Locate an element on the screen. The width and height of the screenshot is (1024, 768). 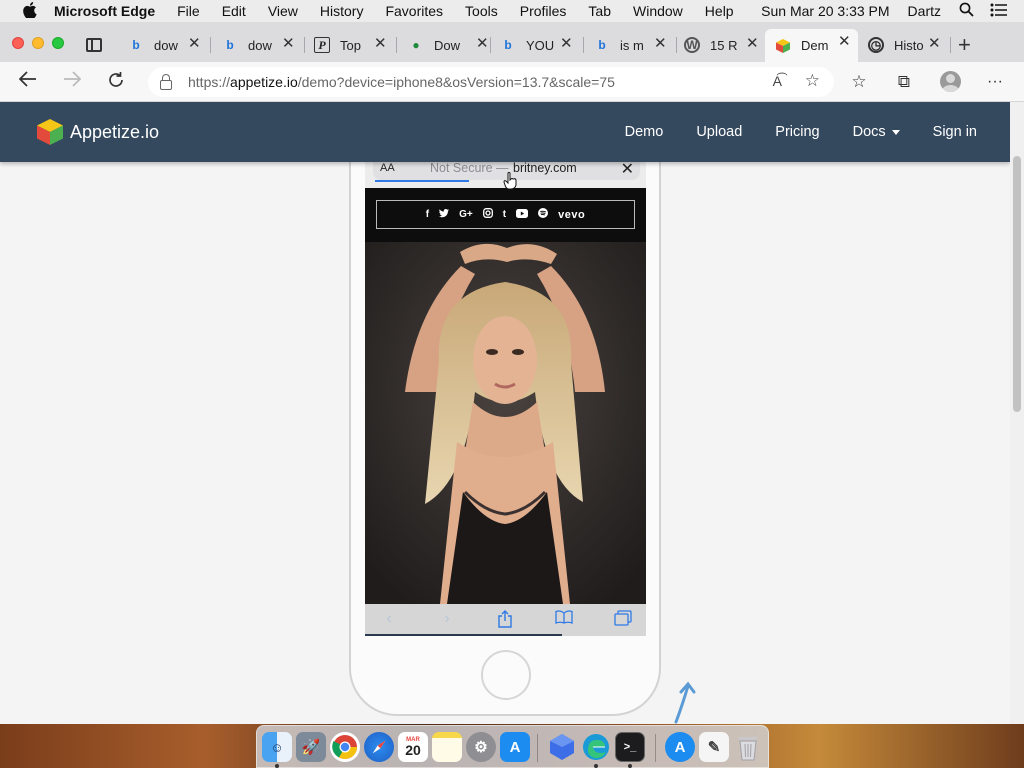
more-menu-icon: ··· is located at coordinates (995, 82).